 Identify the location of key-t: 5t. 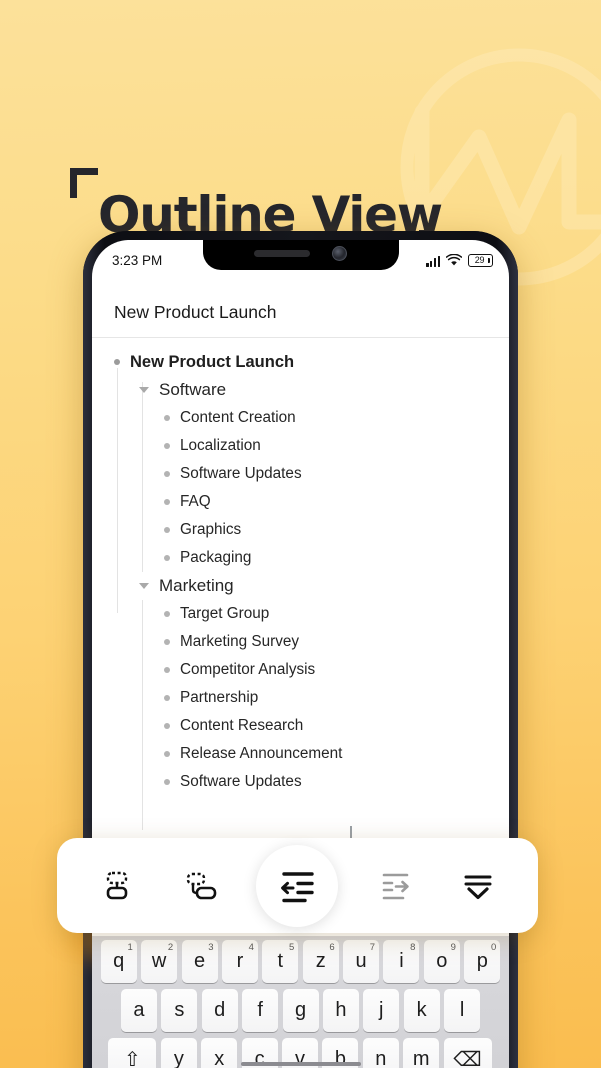
(280, 961).